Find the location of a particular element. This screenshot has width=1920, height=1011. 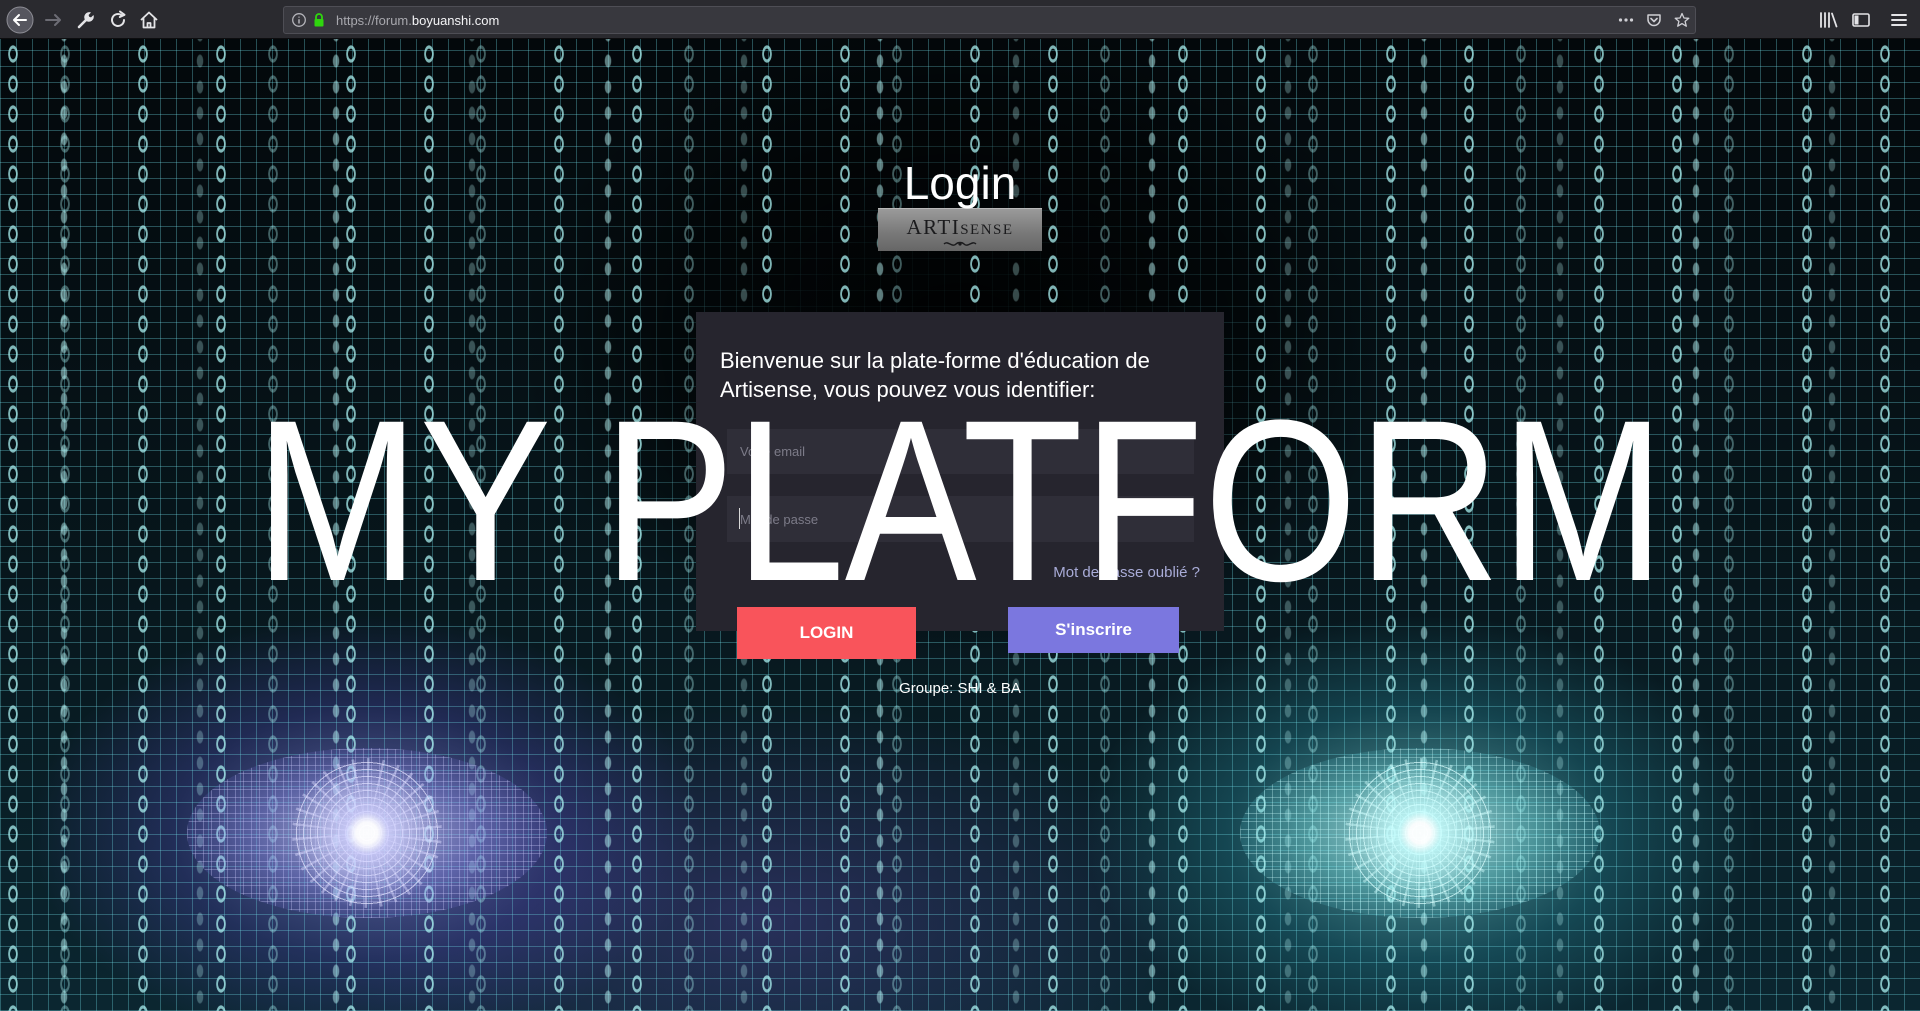

forward-arrow-icon is located at coordinates (53, 20).